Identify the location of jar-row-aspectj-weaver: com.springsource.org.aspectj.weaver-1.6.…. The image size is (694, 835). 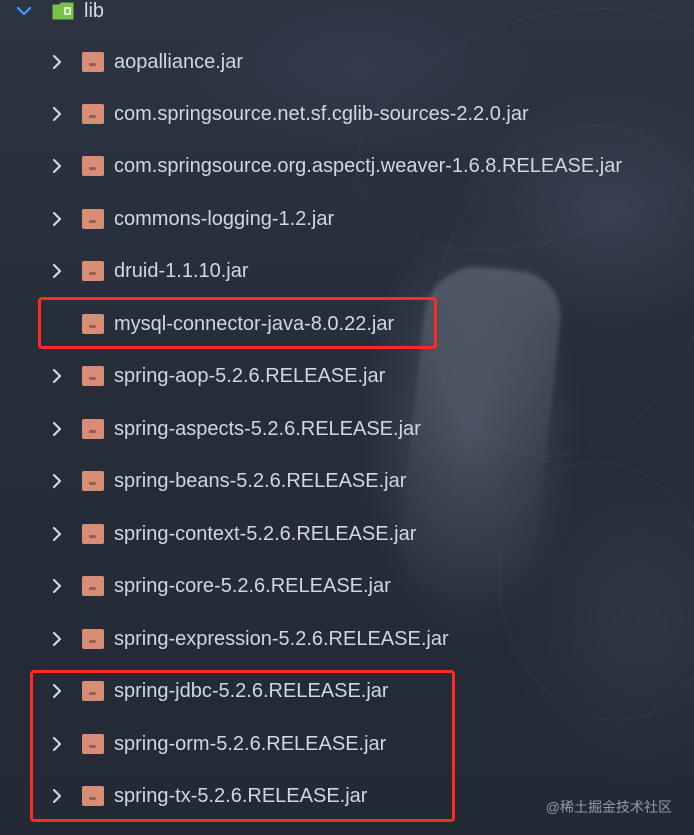
(347, 166).